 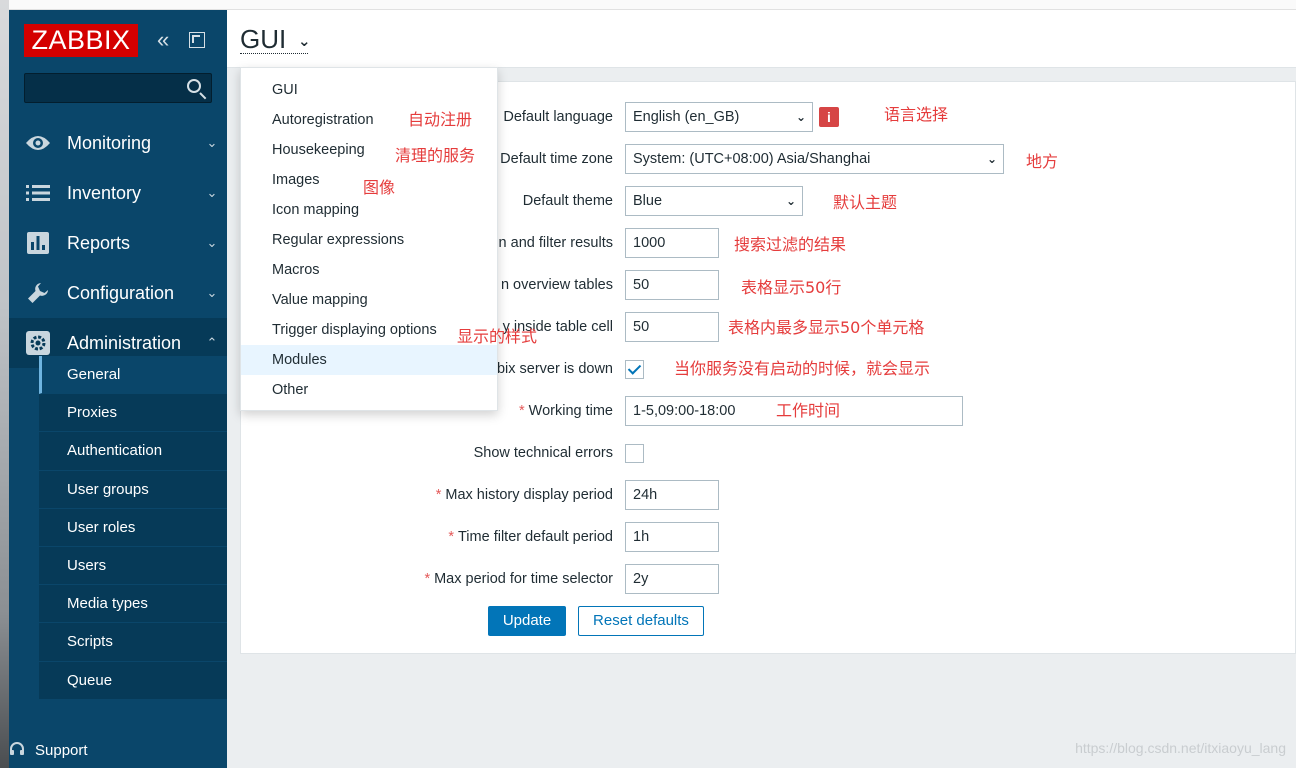 I want to click on submenu-item-scripts: Scripts, so click(x=133, y=642).